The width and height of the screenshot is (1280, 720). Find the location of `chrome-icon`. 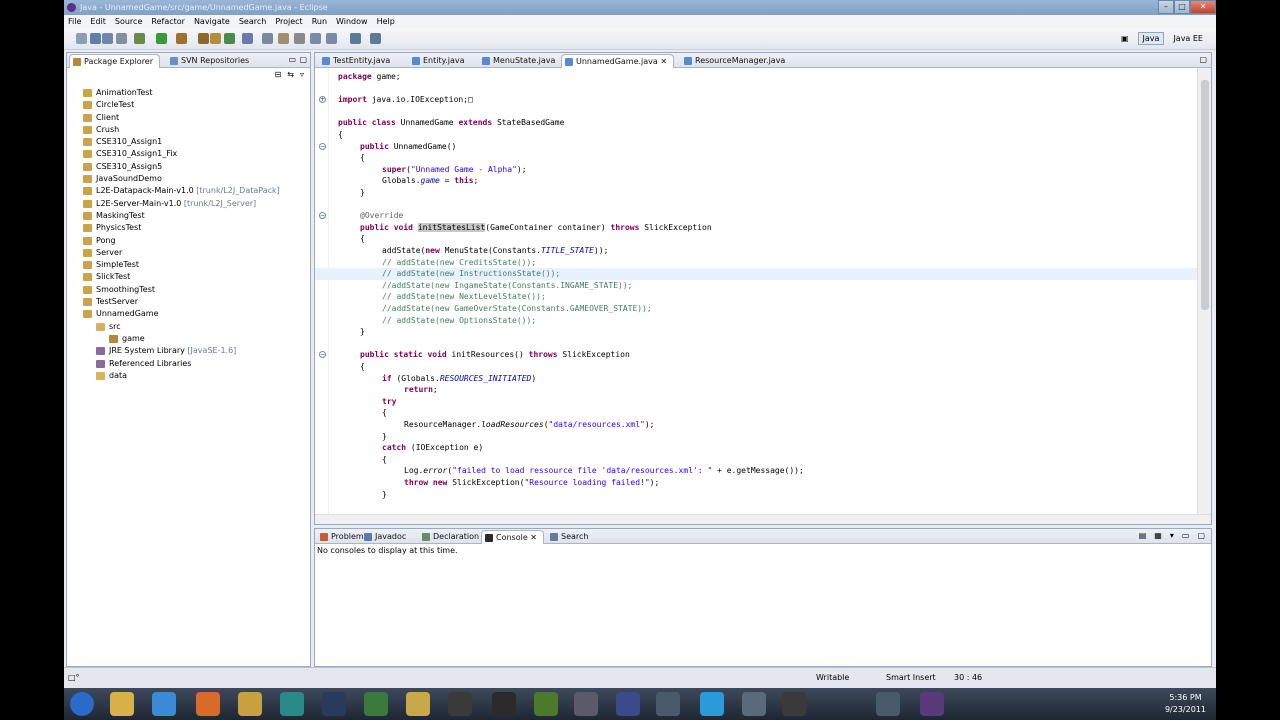

chrome-icon is located at coordinates (376, 704).